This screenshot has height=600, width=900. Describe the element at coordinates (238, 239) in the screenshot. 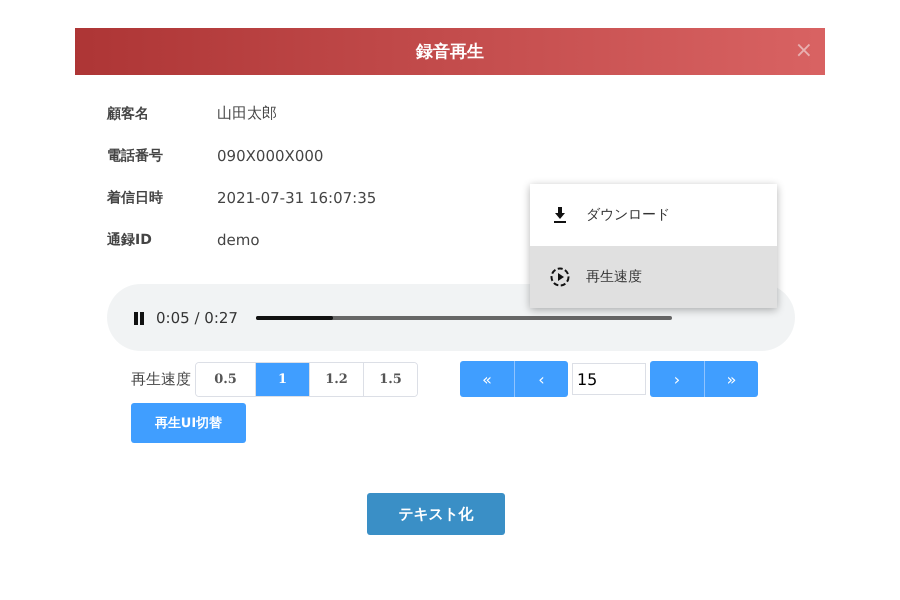

I see `field-value: demo` at that location.